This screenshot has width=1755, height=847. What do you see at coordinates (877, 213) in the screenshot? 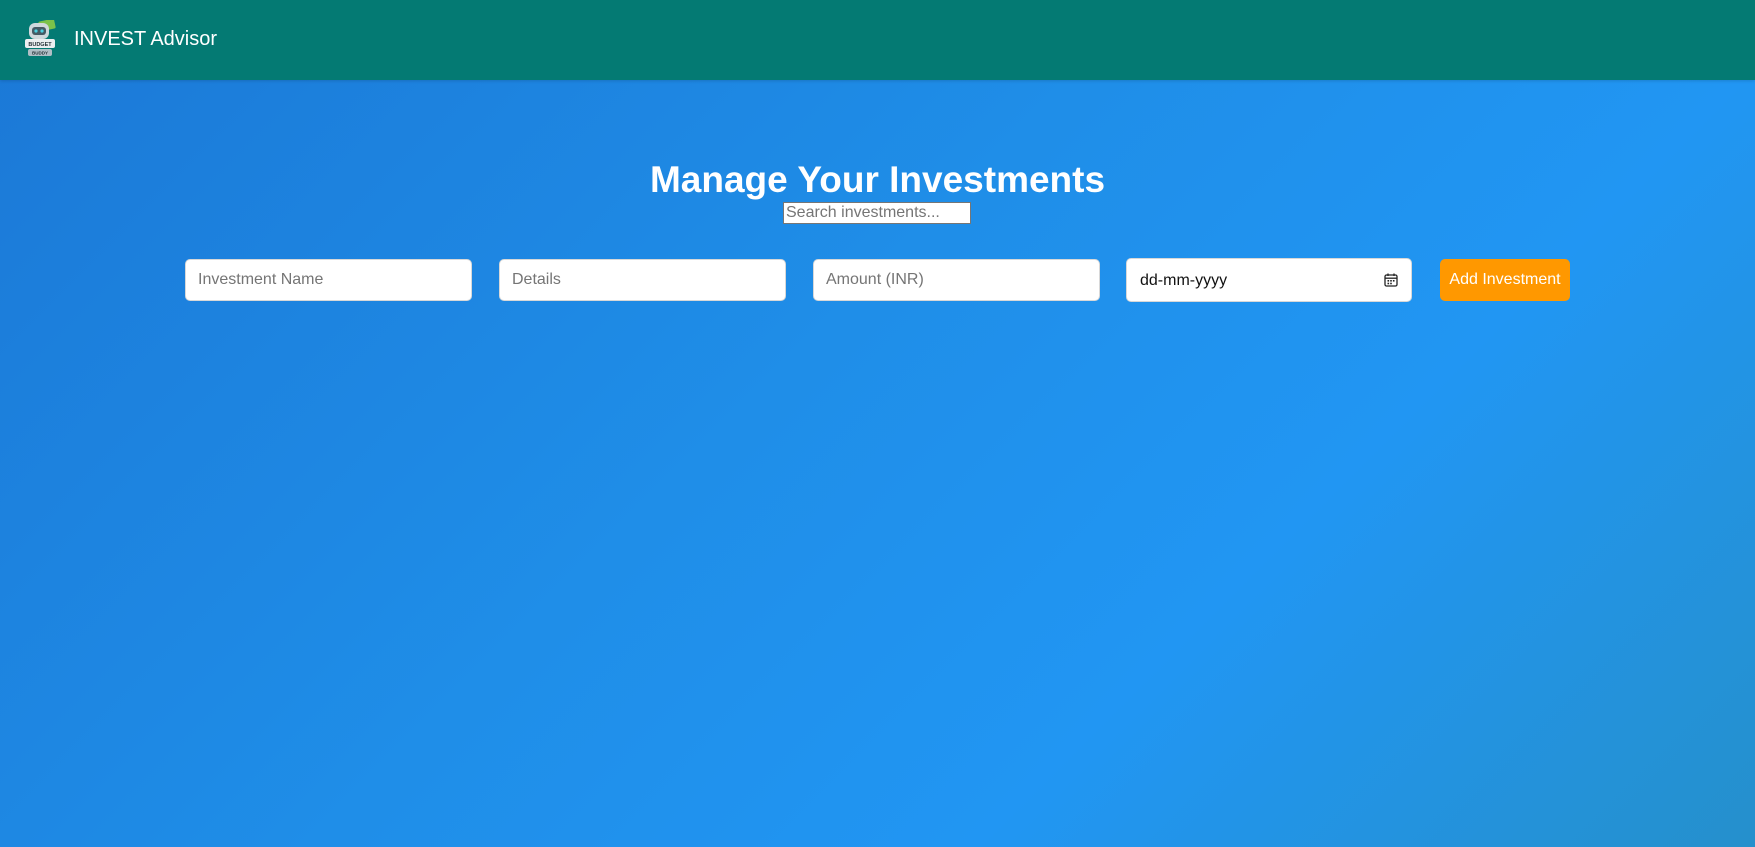
I see `search-input` at bounding box center [877, 213].